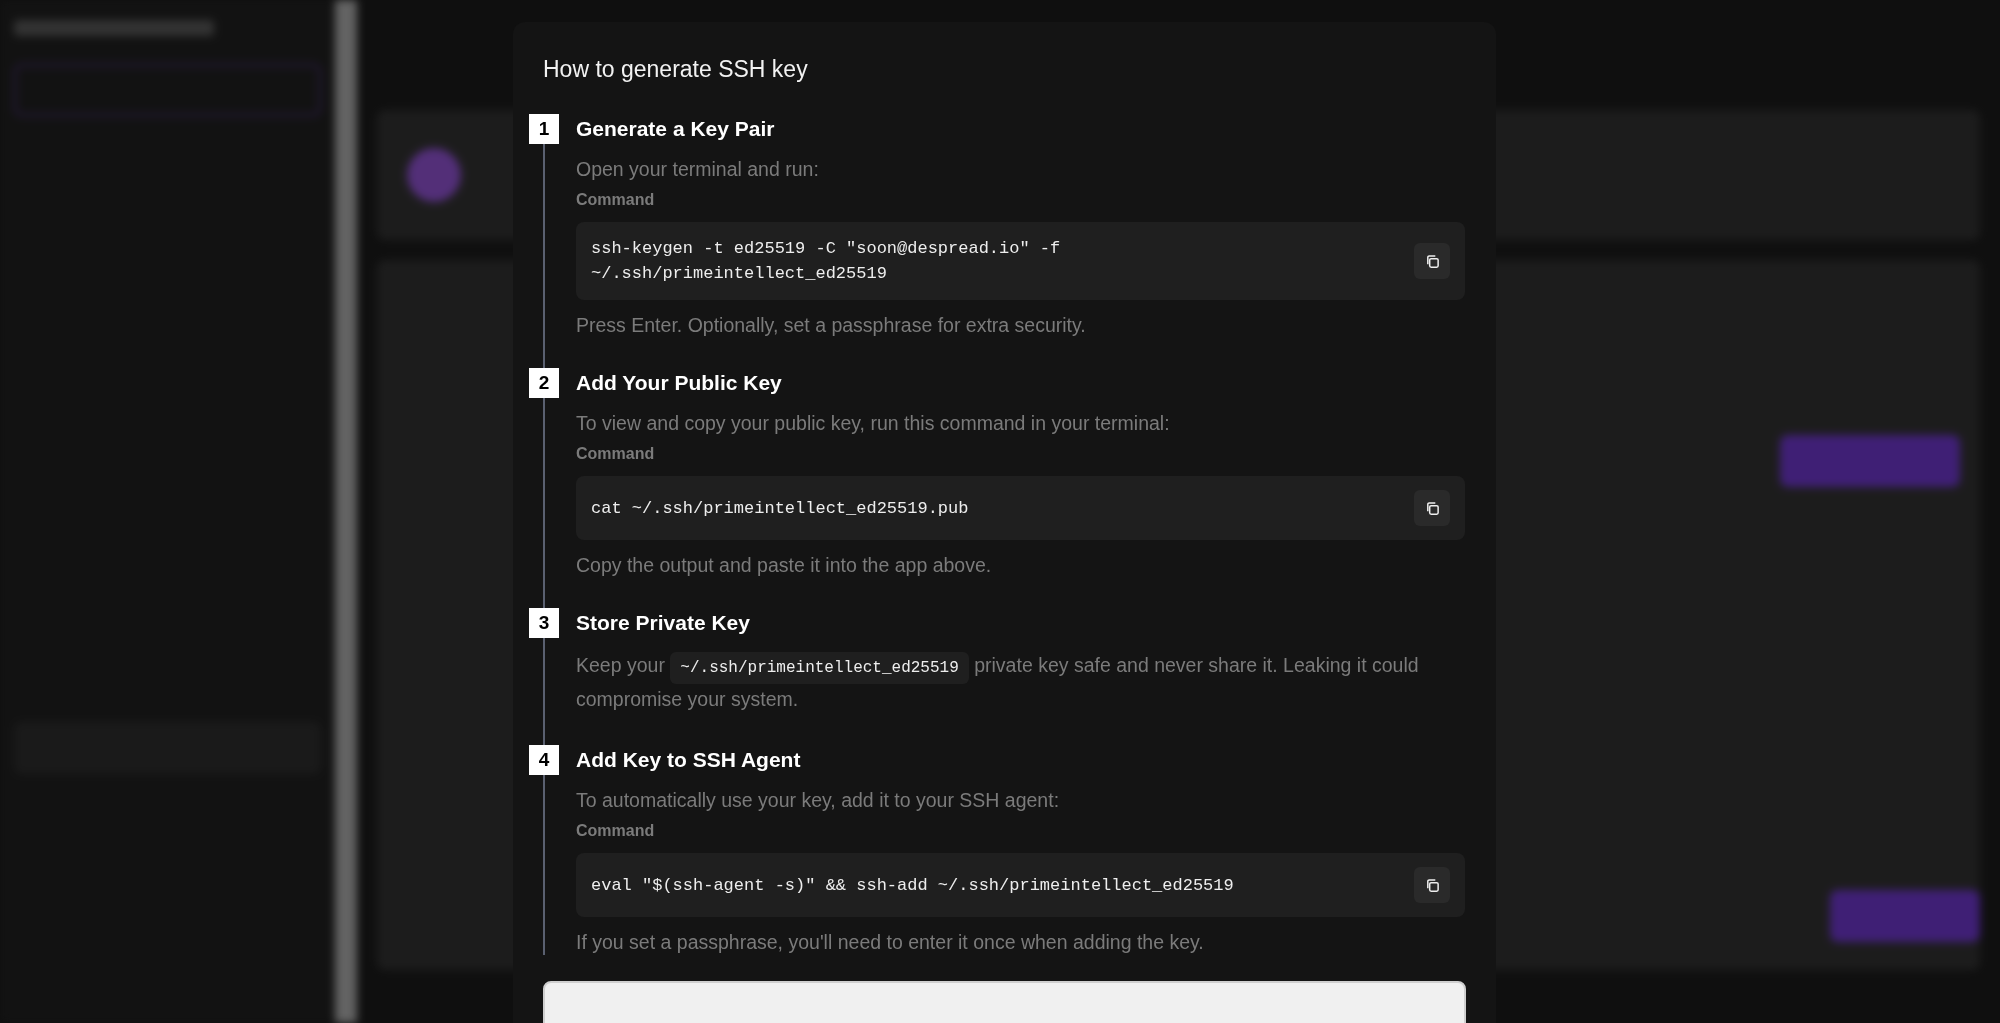 This screenshot has height=1023, width=2000. I want to click on dialog-title: How to generate SSH key, so click(675, 69).